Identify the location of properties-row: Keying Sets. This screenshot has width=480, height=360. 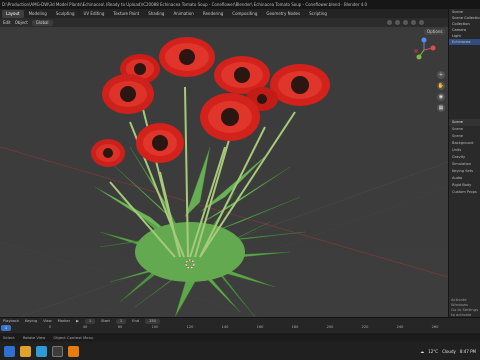
(464, 171).